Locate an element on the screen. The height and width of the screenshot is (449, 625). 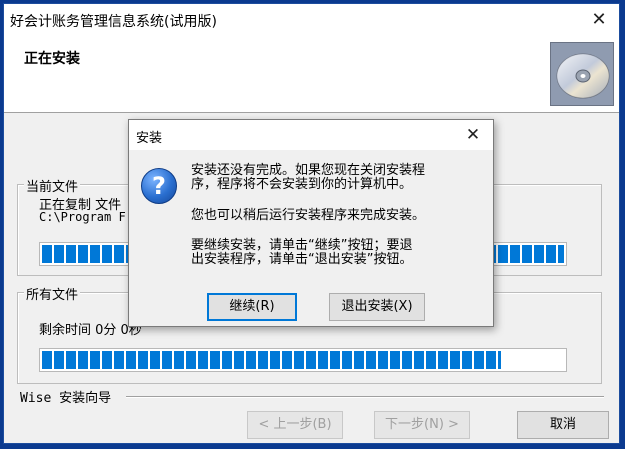
dialog-title: 安装 is located at coordinates (149, 138).